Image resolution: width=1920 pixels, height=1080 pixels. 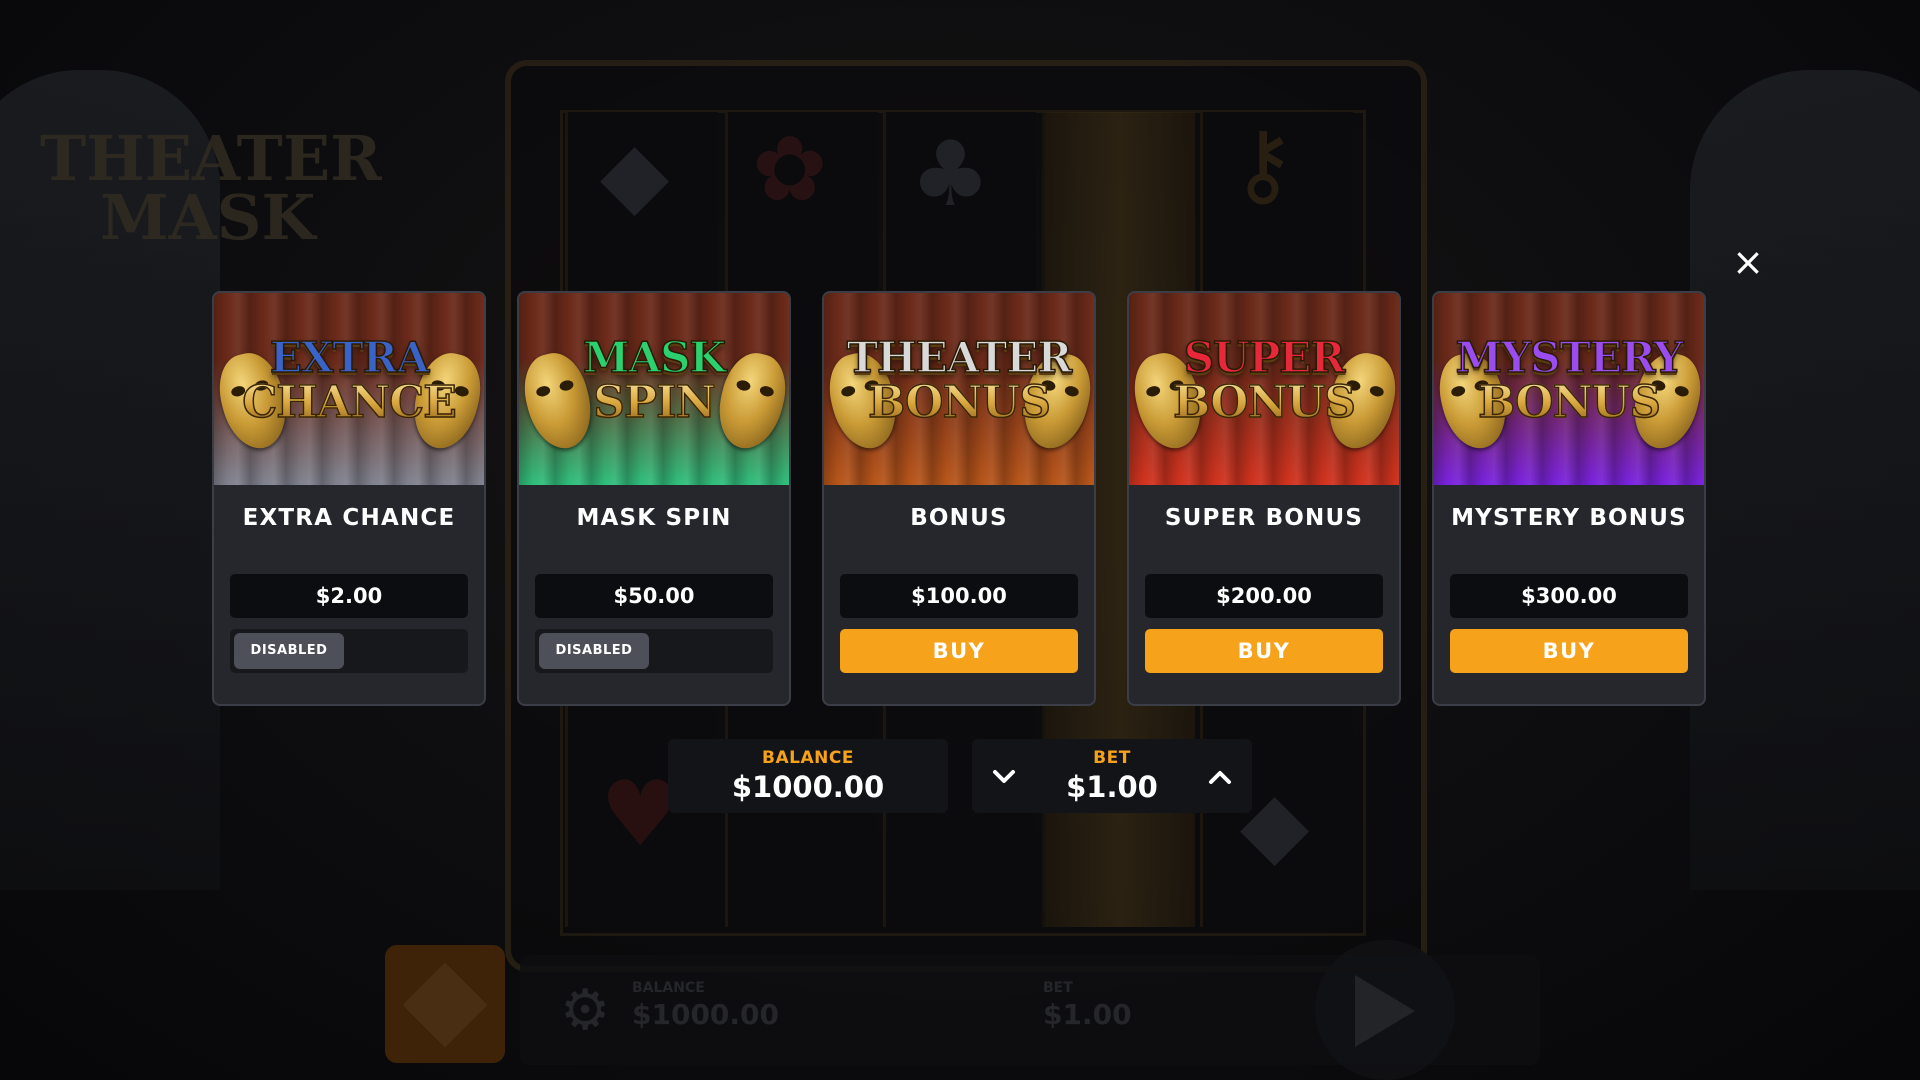 I want to click on feature-artwork: MYSTERY BONUS, so click(x=1569, y=389).